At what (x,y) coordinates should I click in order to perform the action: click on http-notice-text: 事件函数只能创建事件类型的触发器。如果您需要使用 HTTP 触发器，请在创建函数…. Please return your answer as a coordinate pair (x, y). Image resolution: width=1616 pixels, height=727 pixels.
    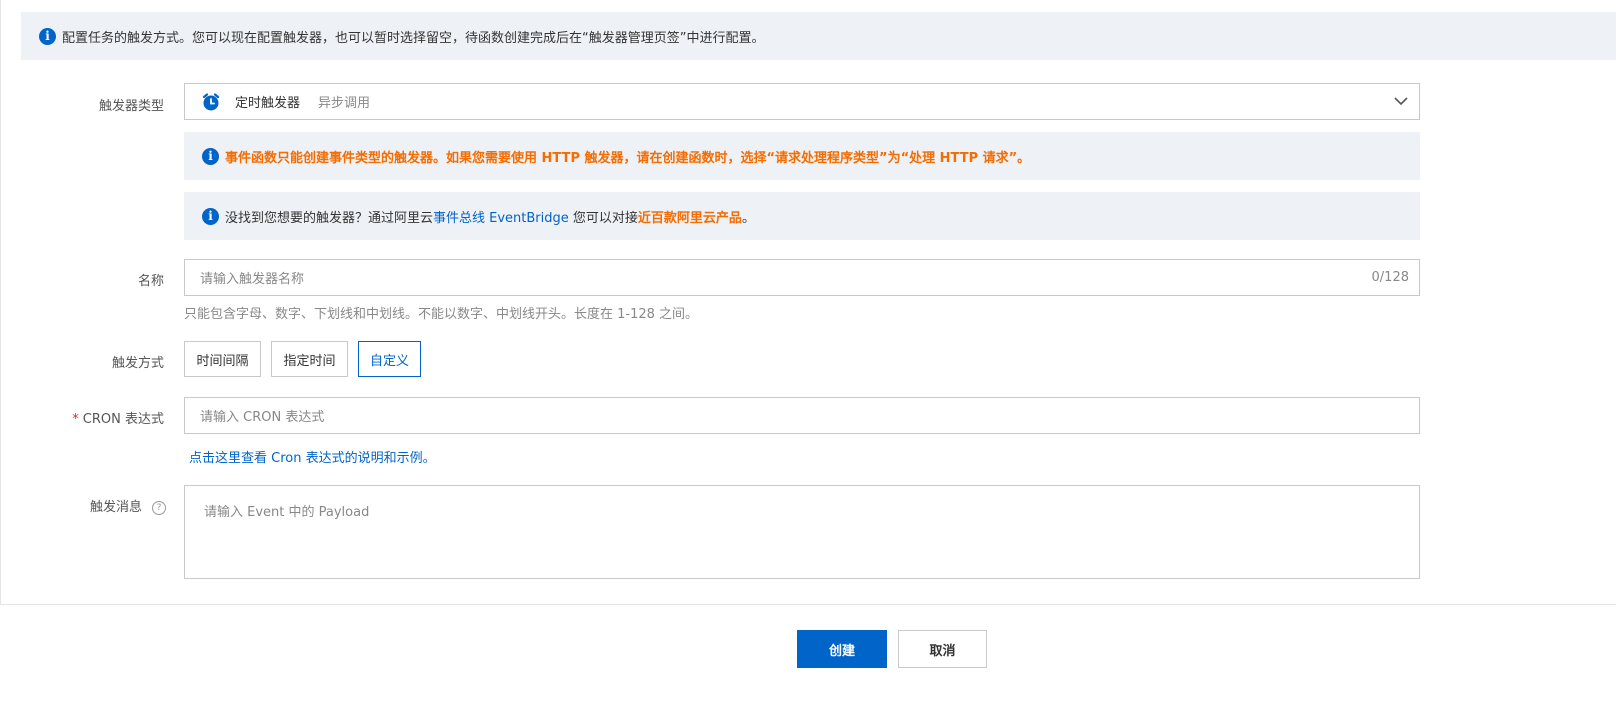
    Looking at the image, I should click on (628, 158).